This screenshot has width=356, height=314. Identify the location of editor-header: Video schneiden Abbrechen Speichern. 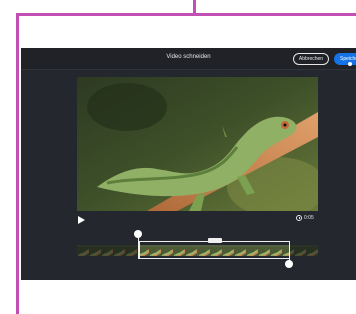
(188, 59).